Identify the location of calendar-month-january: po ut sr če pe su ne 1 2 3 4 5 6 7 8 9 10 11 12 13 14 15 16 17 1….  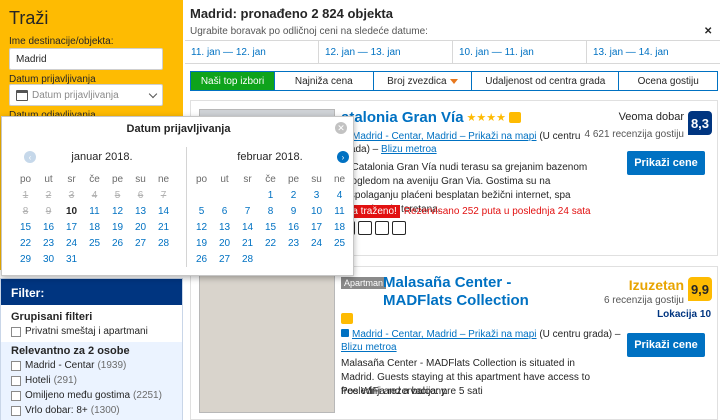
(94, 219).